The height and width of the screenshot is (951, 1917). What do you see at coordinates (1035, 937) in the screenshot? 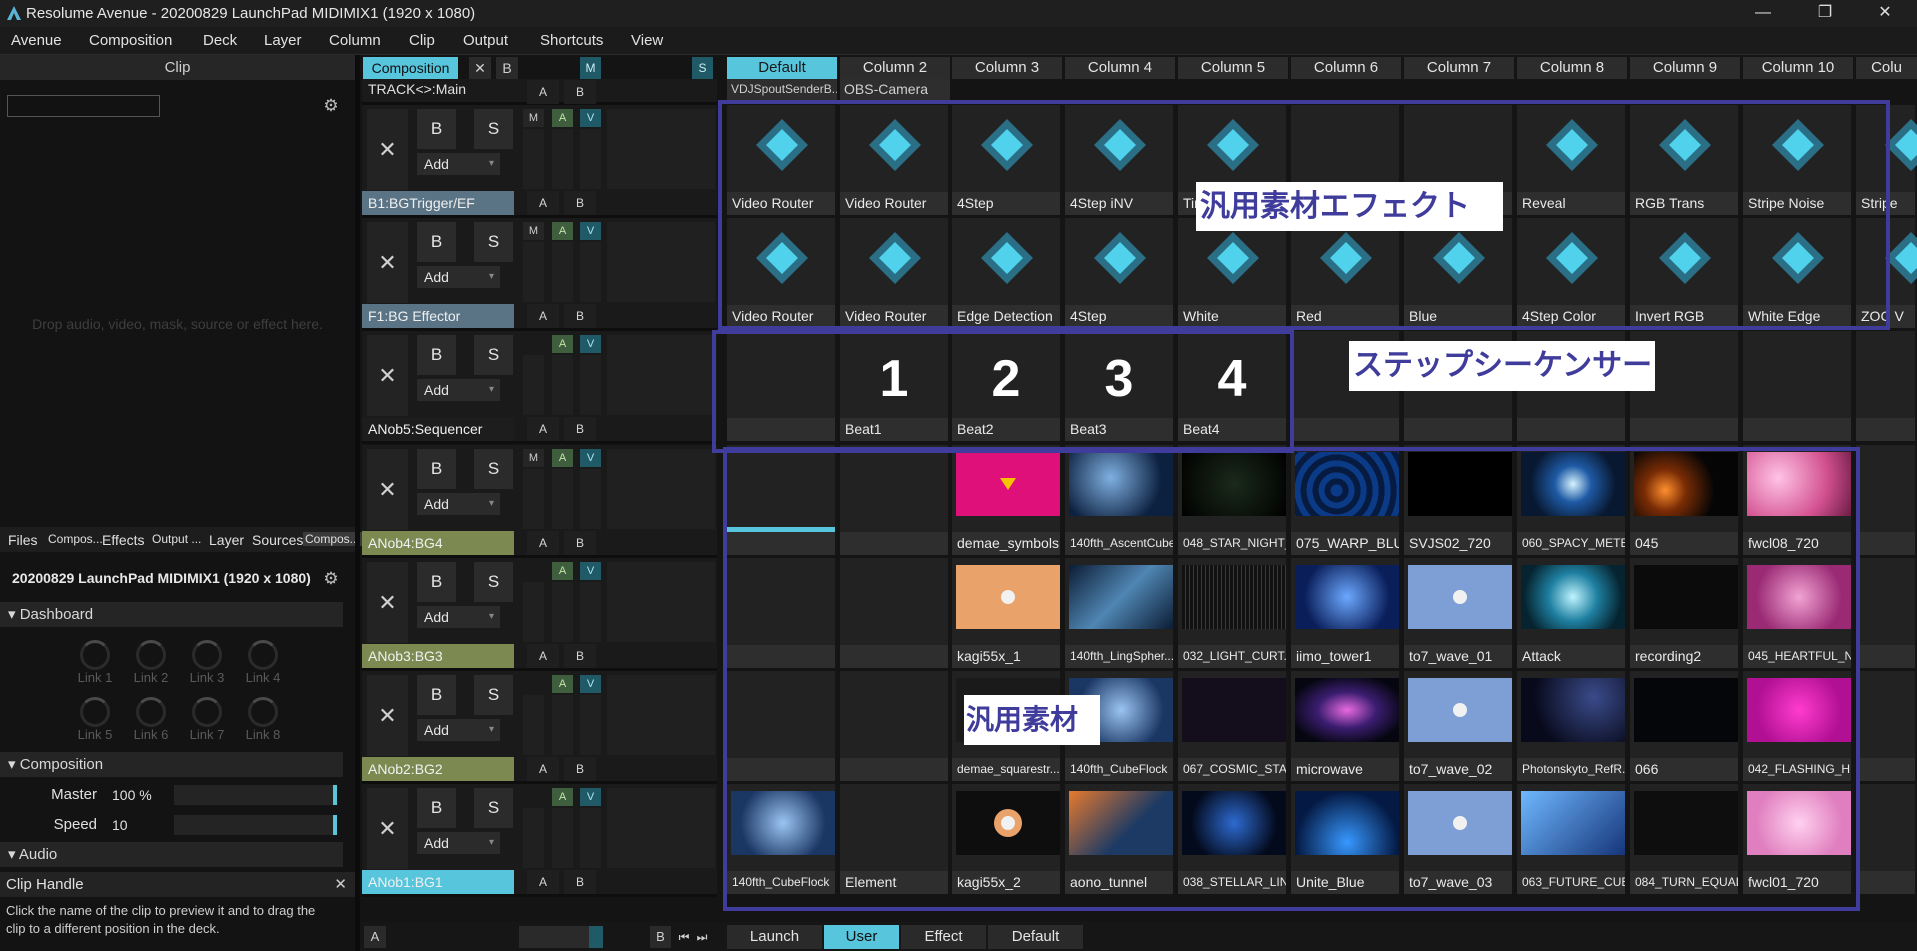
I see `deck-tab-default: Default` at bounding box center [1035, 937].